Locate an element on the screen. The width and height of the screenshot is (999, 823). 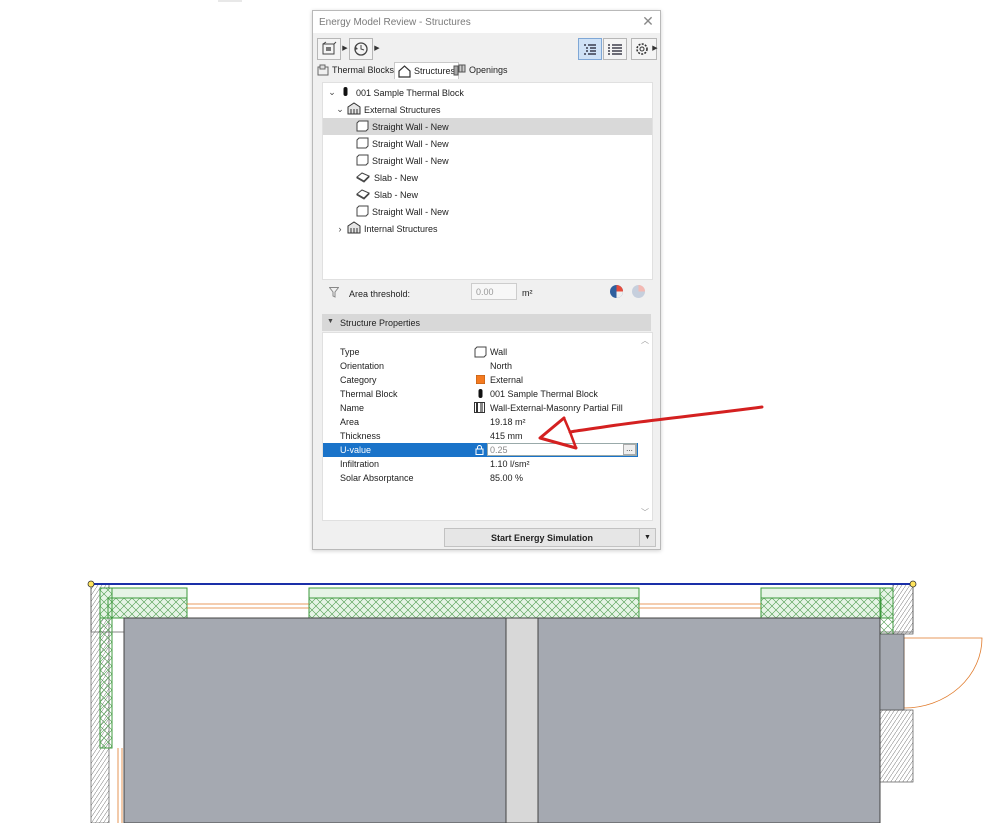
property-name: Thermal Block is located at coordinates (369, 394).